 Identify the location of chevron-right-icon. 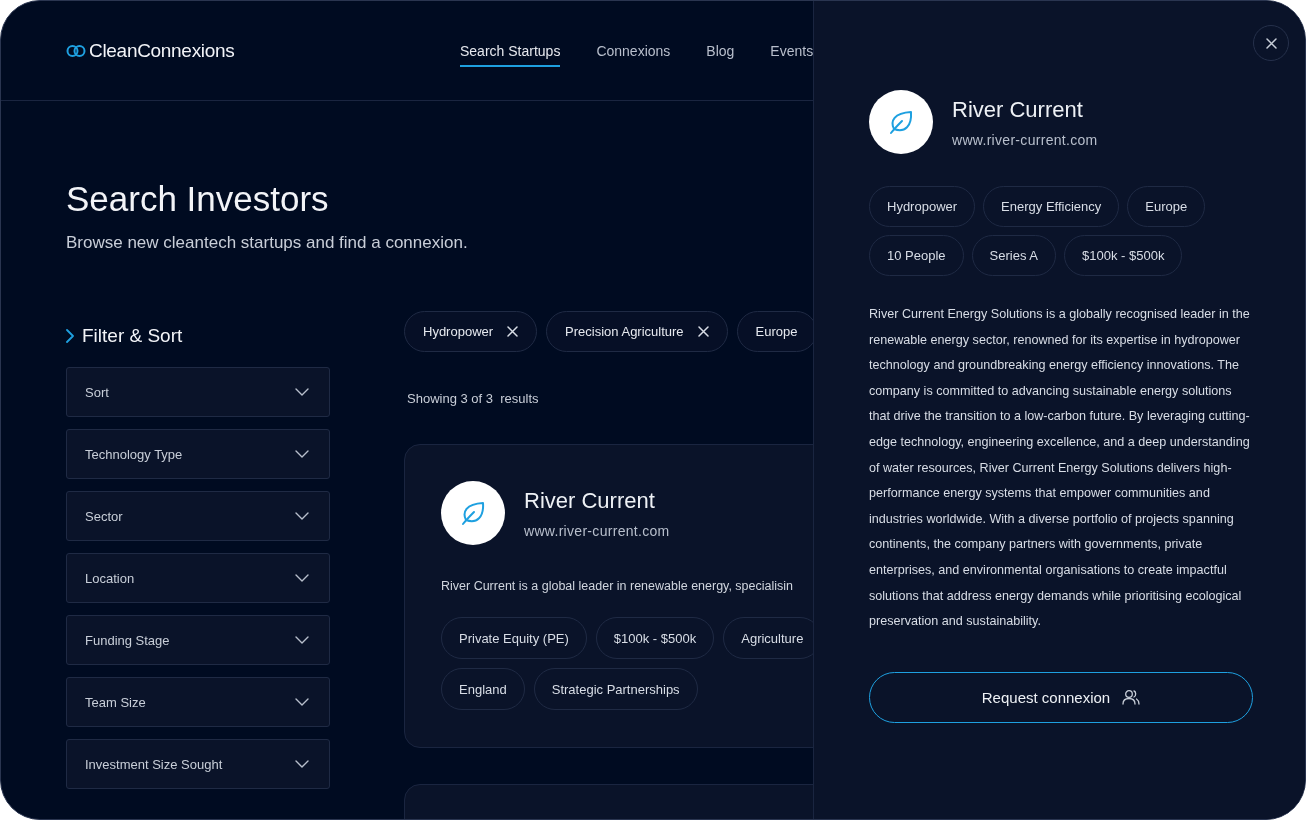
(70, 336).